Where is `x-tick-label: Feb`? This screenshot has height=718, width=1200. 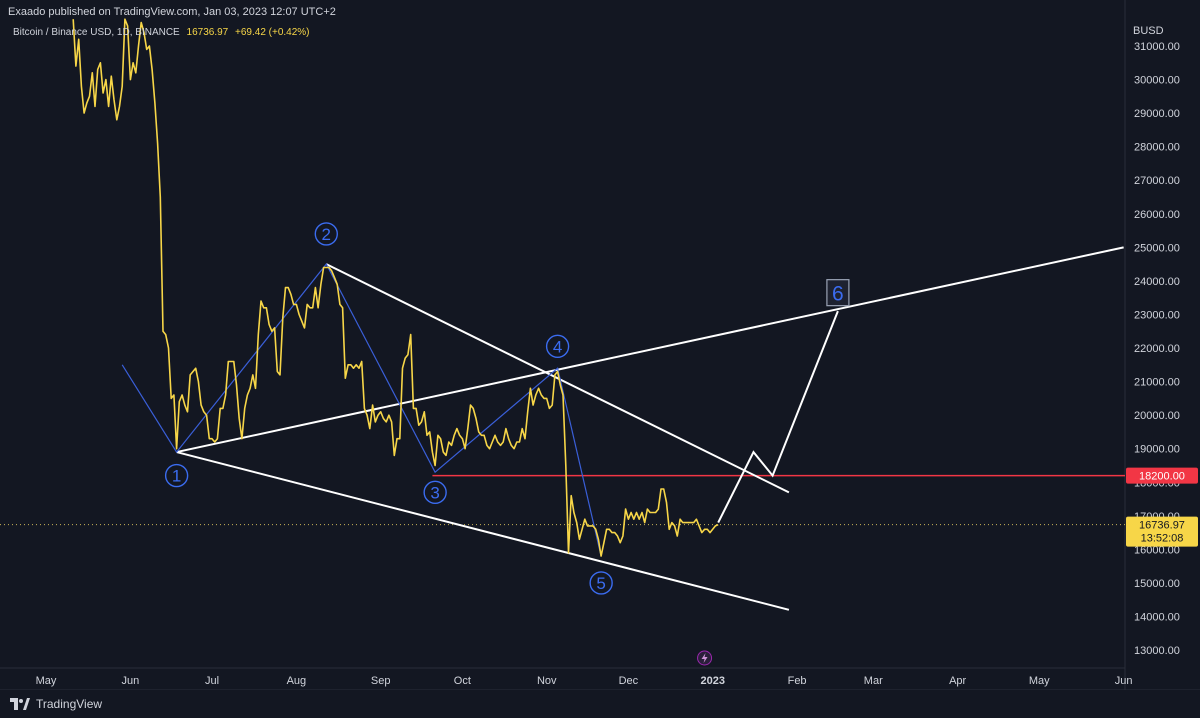 x-tick-label: Feb is located at coordinates (797, 681).